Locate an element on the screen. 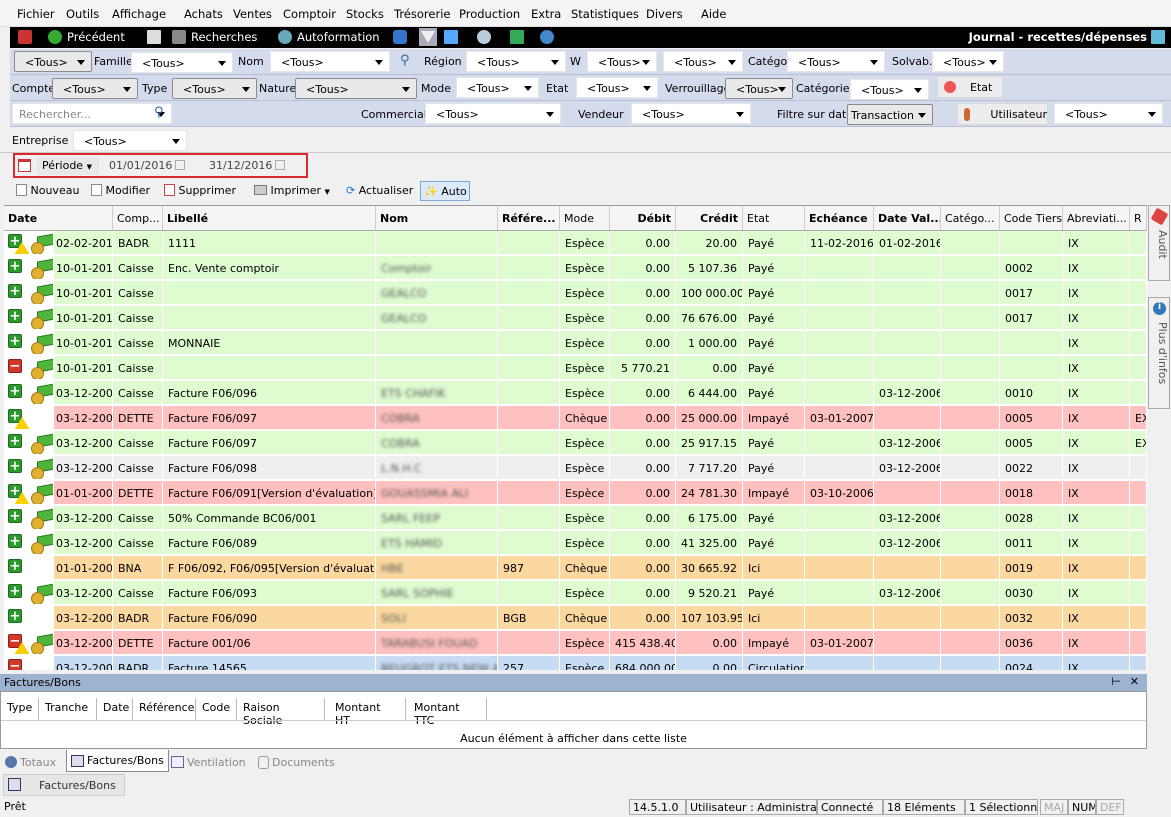  entreprise-select: <Tous> is located at coordinates (130, 140).